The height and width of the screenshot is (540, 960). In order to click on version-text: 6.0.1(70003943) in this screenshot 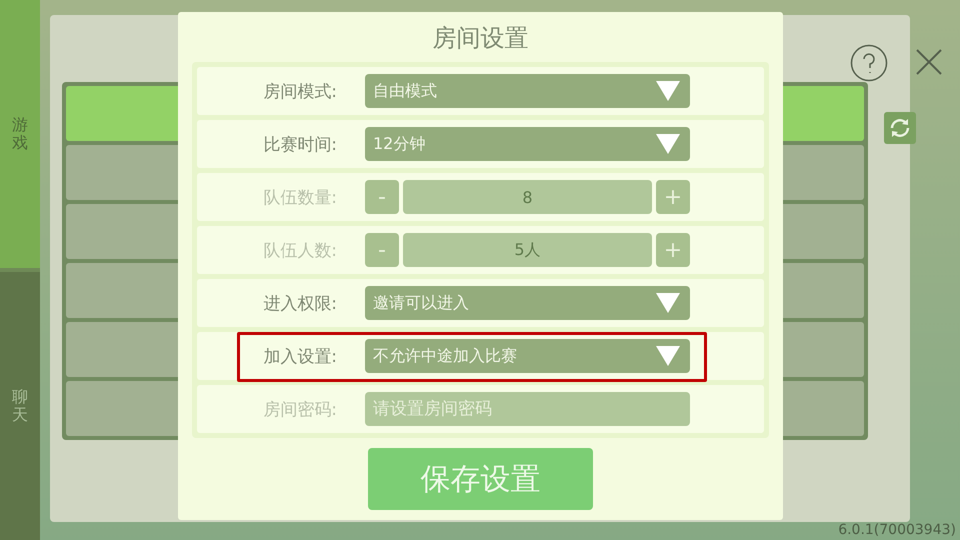, I will do `click(897, 530)`.